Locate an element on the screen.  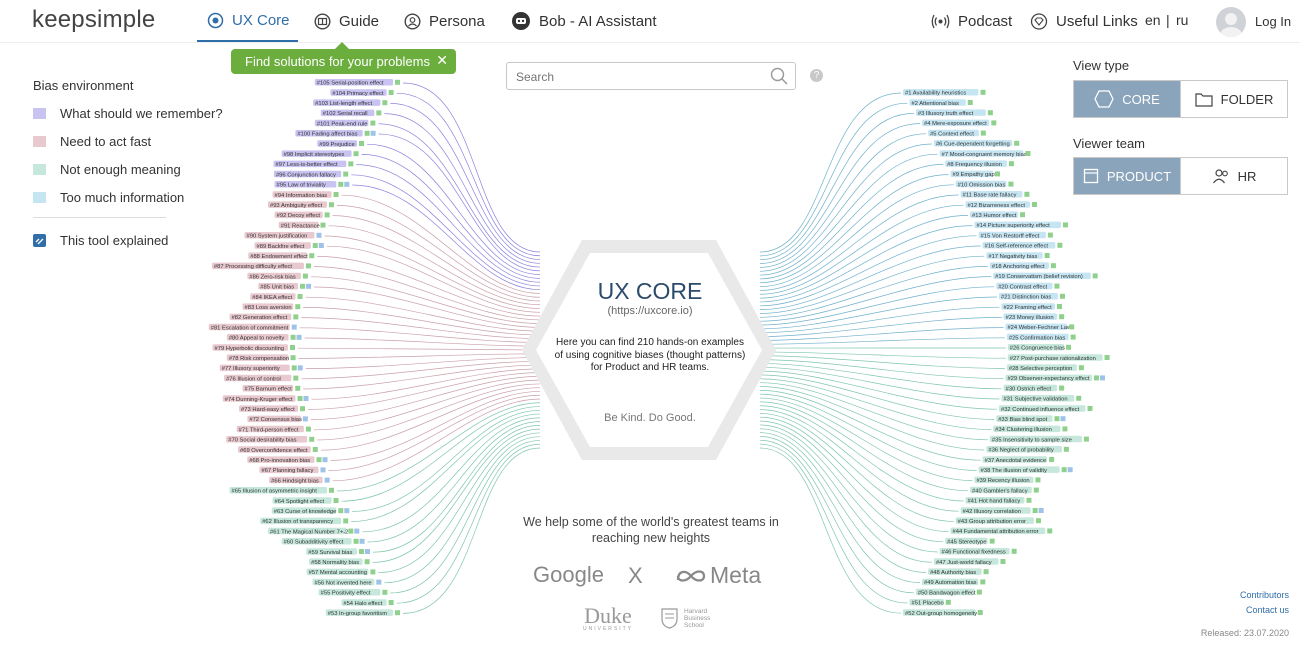
bias-item-left: #66 Hindsight bias is located at coordinates (299, 480).